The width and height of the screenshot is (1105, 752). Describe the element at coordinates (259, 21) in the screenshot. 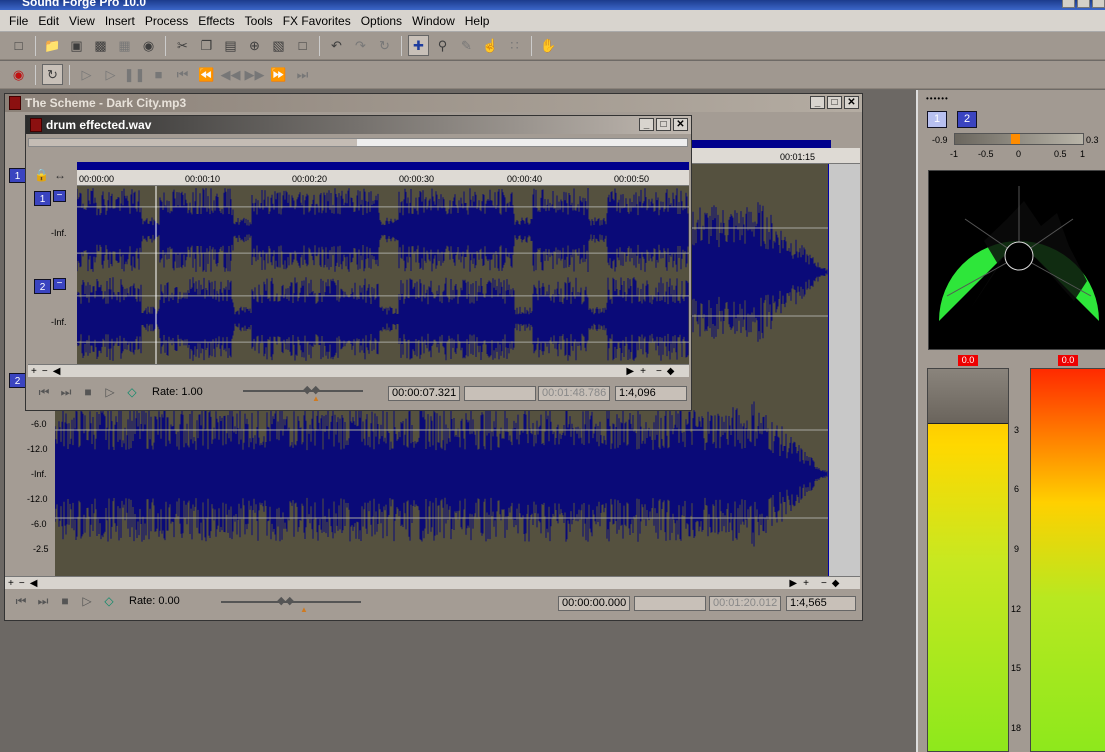

I see `menu-tools: Tools` at that location.